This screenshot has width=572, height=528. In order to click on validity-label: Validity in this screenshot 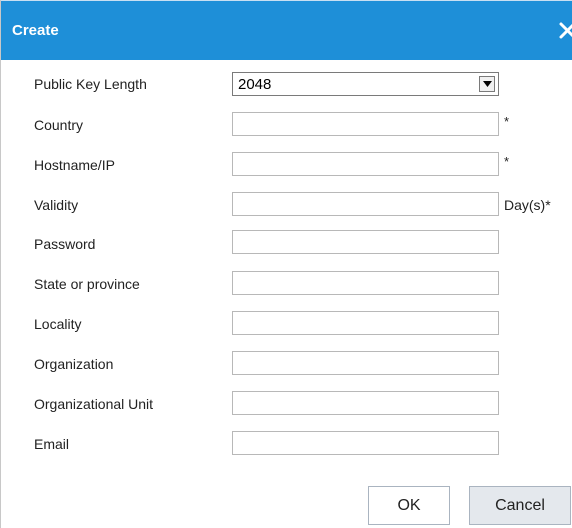, I will do `click(56, 205)`.